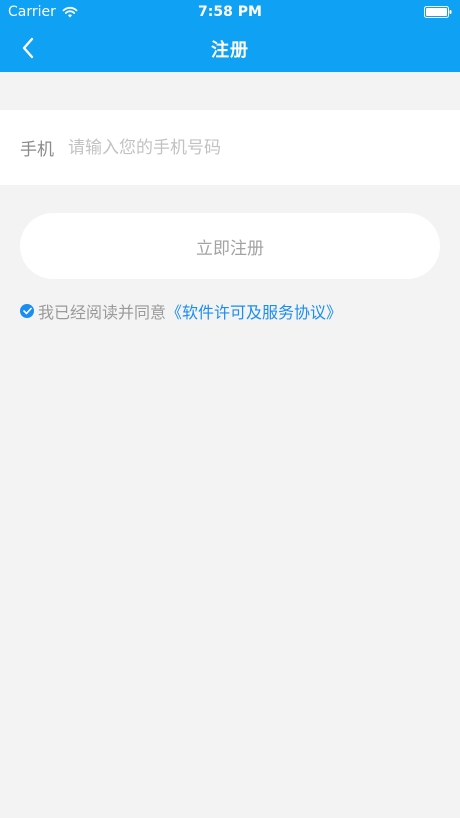 This screenshot has width=460, height=818. I want to click on navigation-bar: 注册, so click(230, 48).